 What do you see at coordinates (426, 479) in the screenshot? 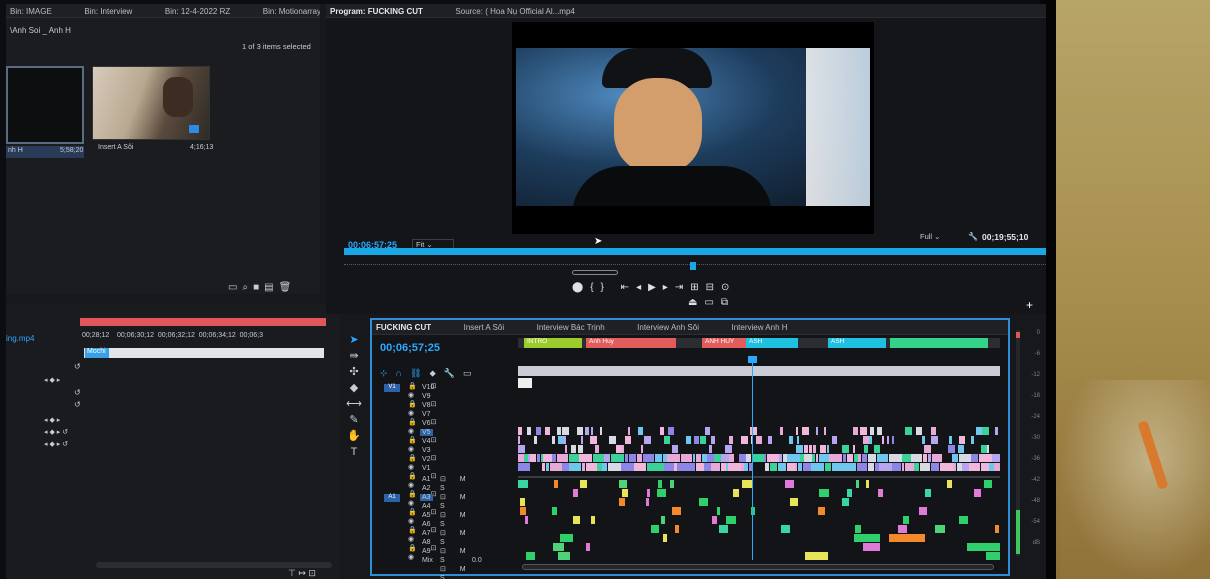
I see `track-a1: A1` at bounding box center [426, 479].